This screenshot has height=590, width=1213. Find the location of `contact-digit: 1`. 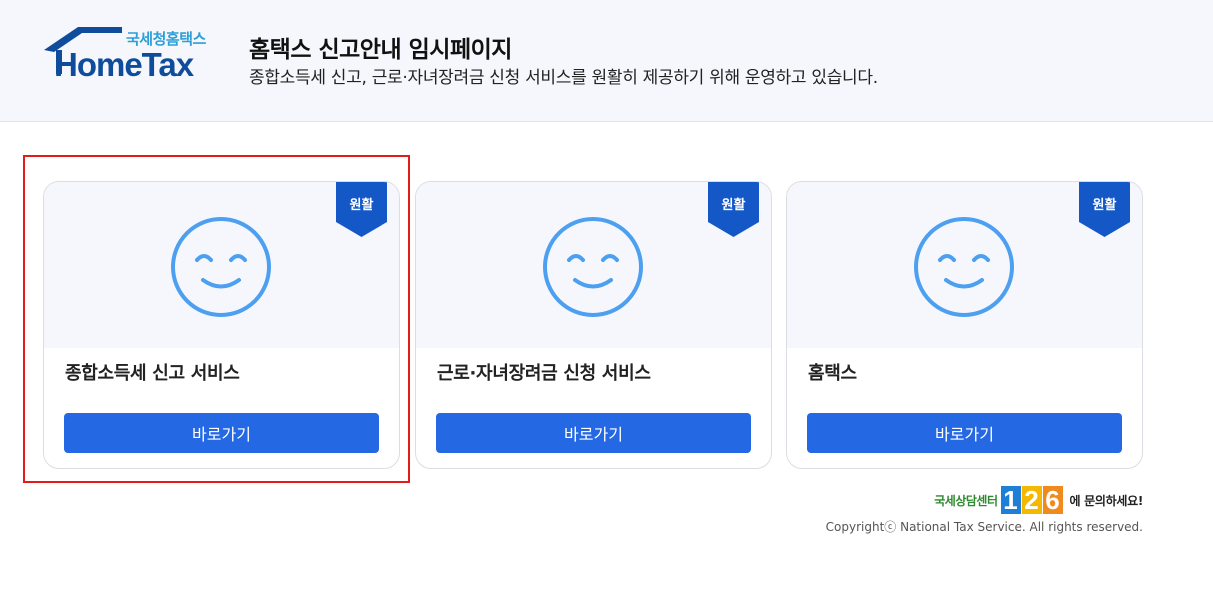

contact-digit: 1 is located at coordinates (1010, 500).